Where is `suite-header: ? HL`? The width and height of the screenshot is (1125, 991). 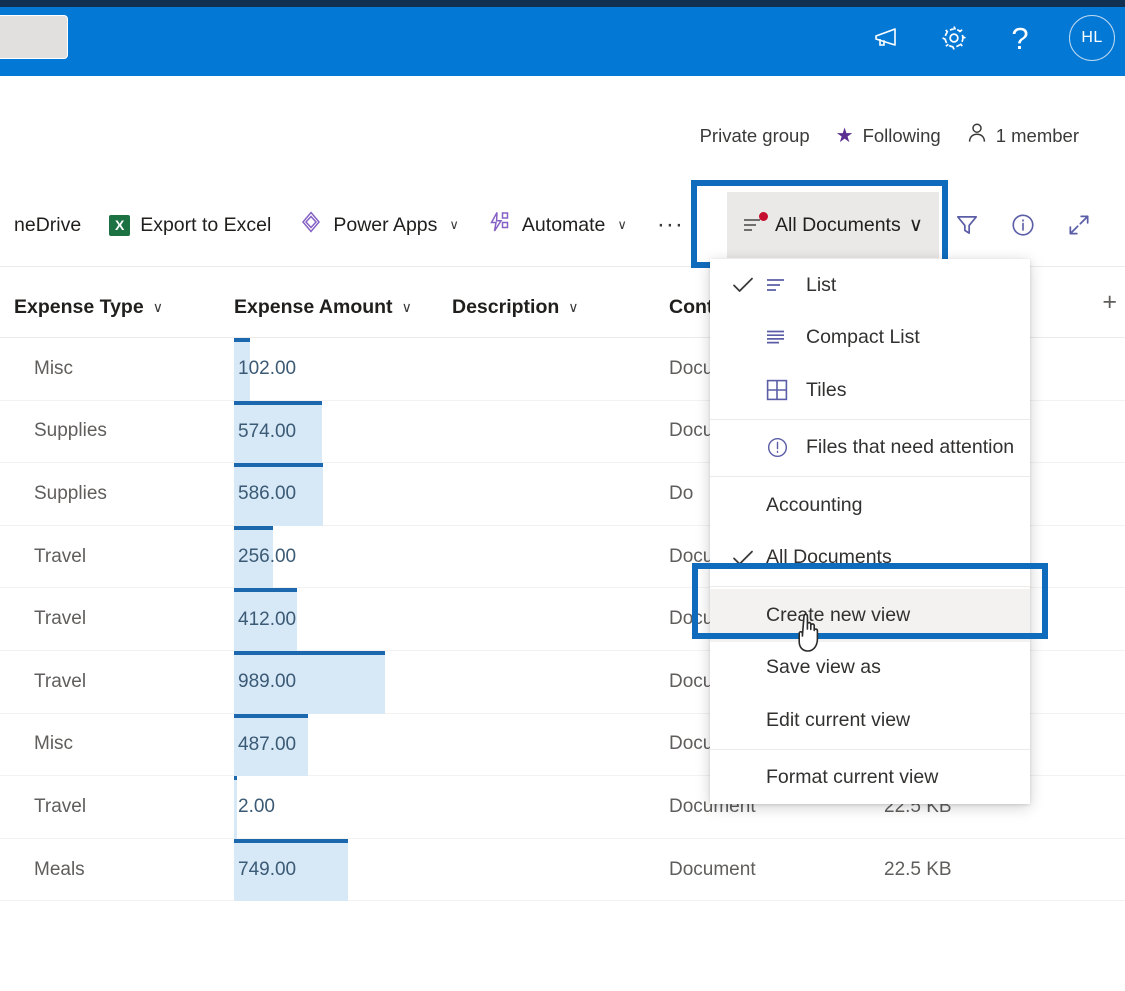 suite-header: ? HL is located at coordinates (562, 38).